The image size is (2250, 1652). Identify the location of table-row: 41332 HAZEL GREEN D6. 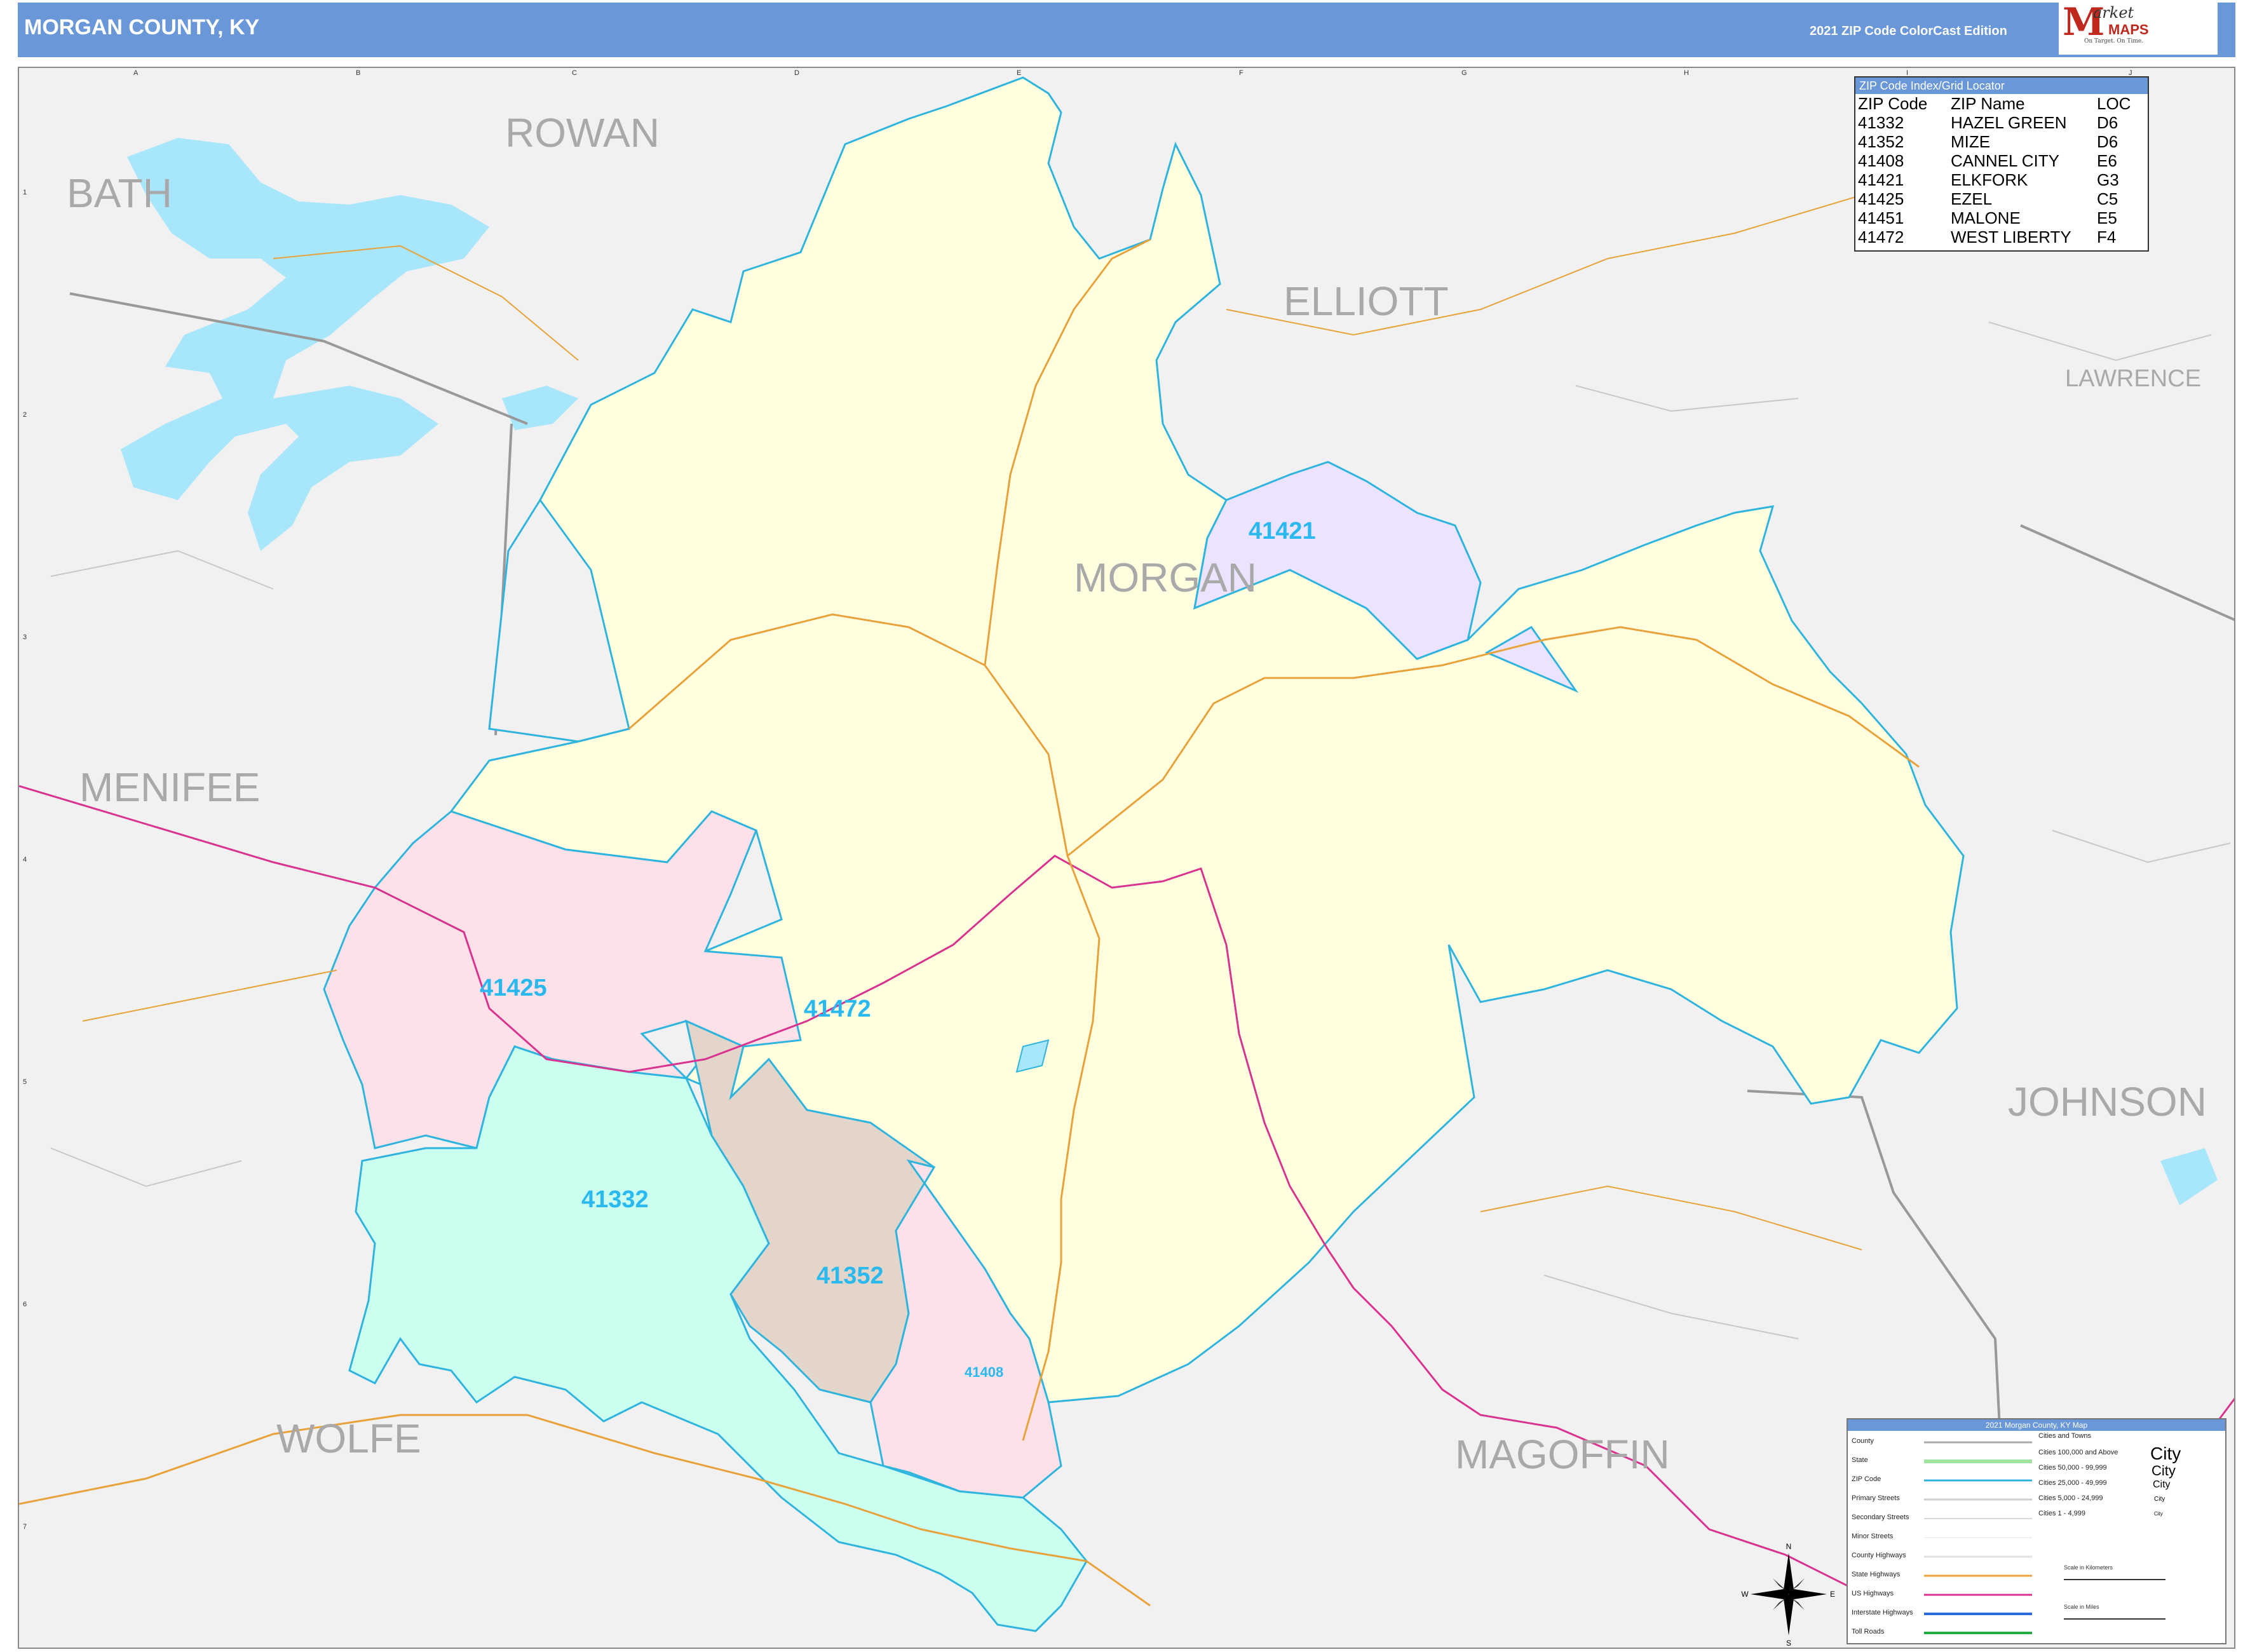
(1996, 122).